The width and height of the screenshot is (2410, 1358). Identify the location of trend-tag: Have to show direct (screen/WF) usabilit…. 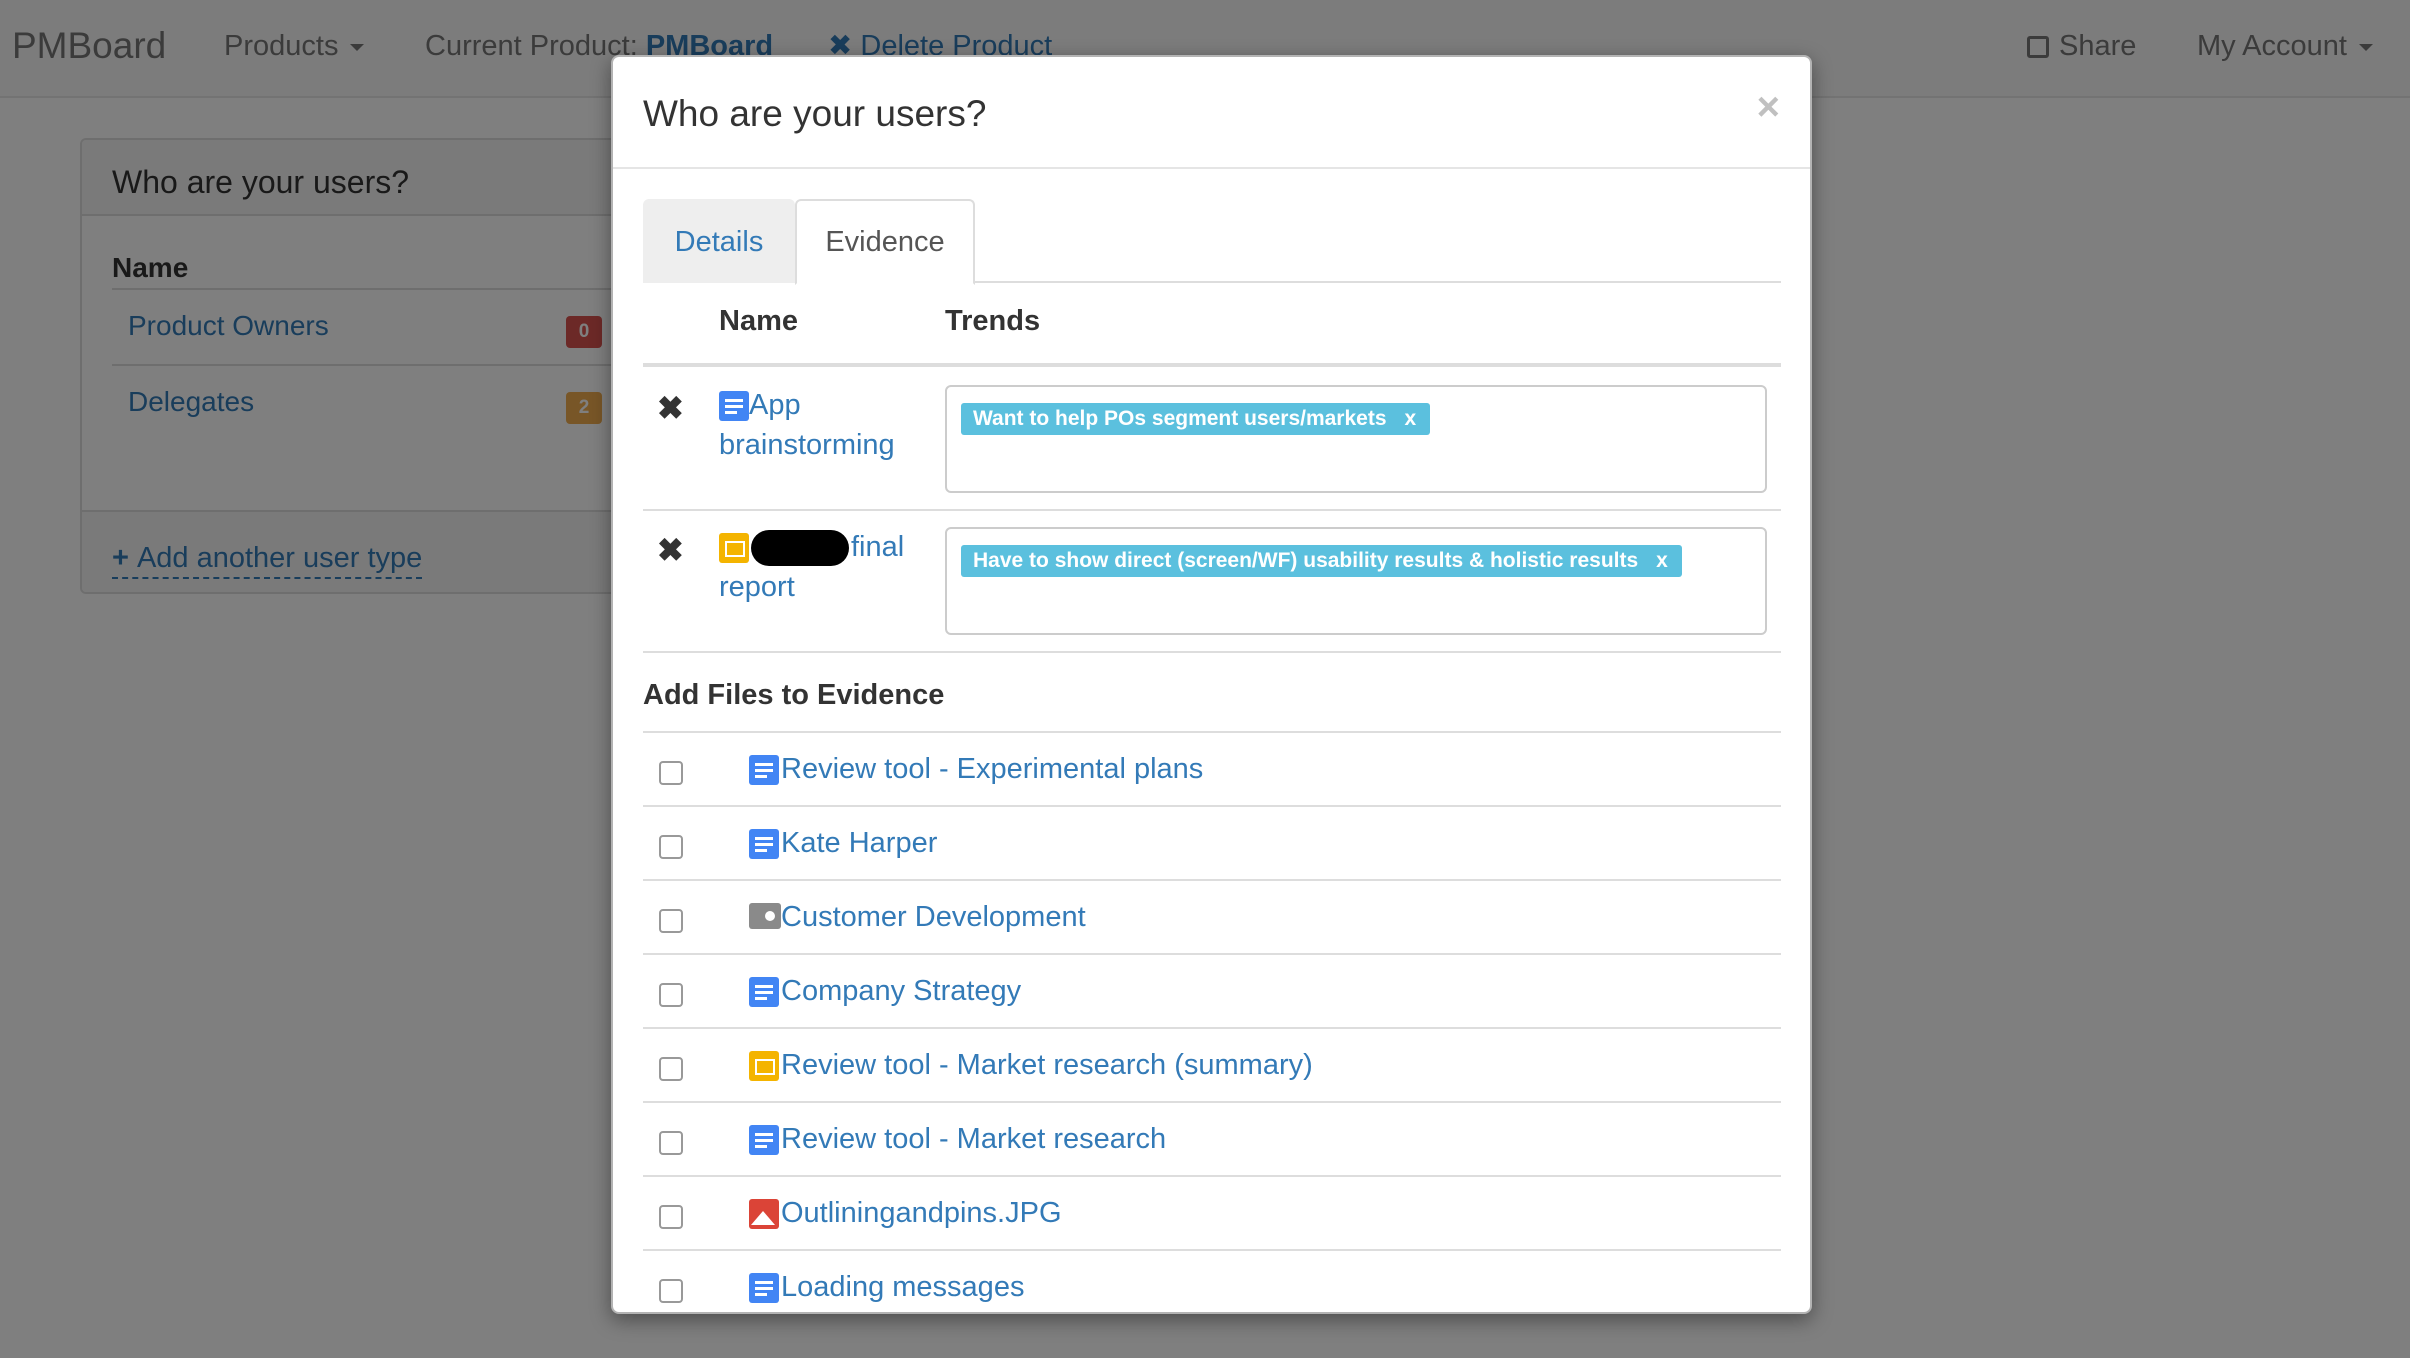
(1321, 561).